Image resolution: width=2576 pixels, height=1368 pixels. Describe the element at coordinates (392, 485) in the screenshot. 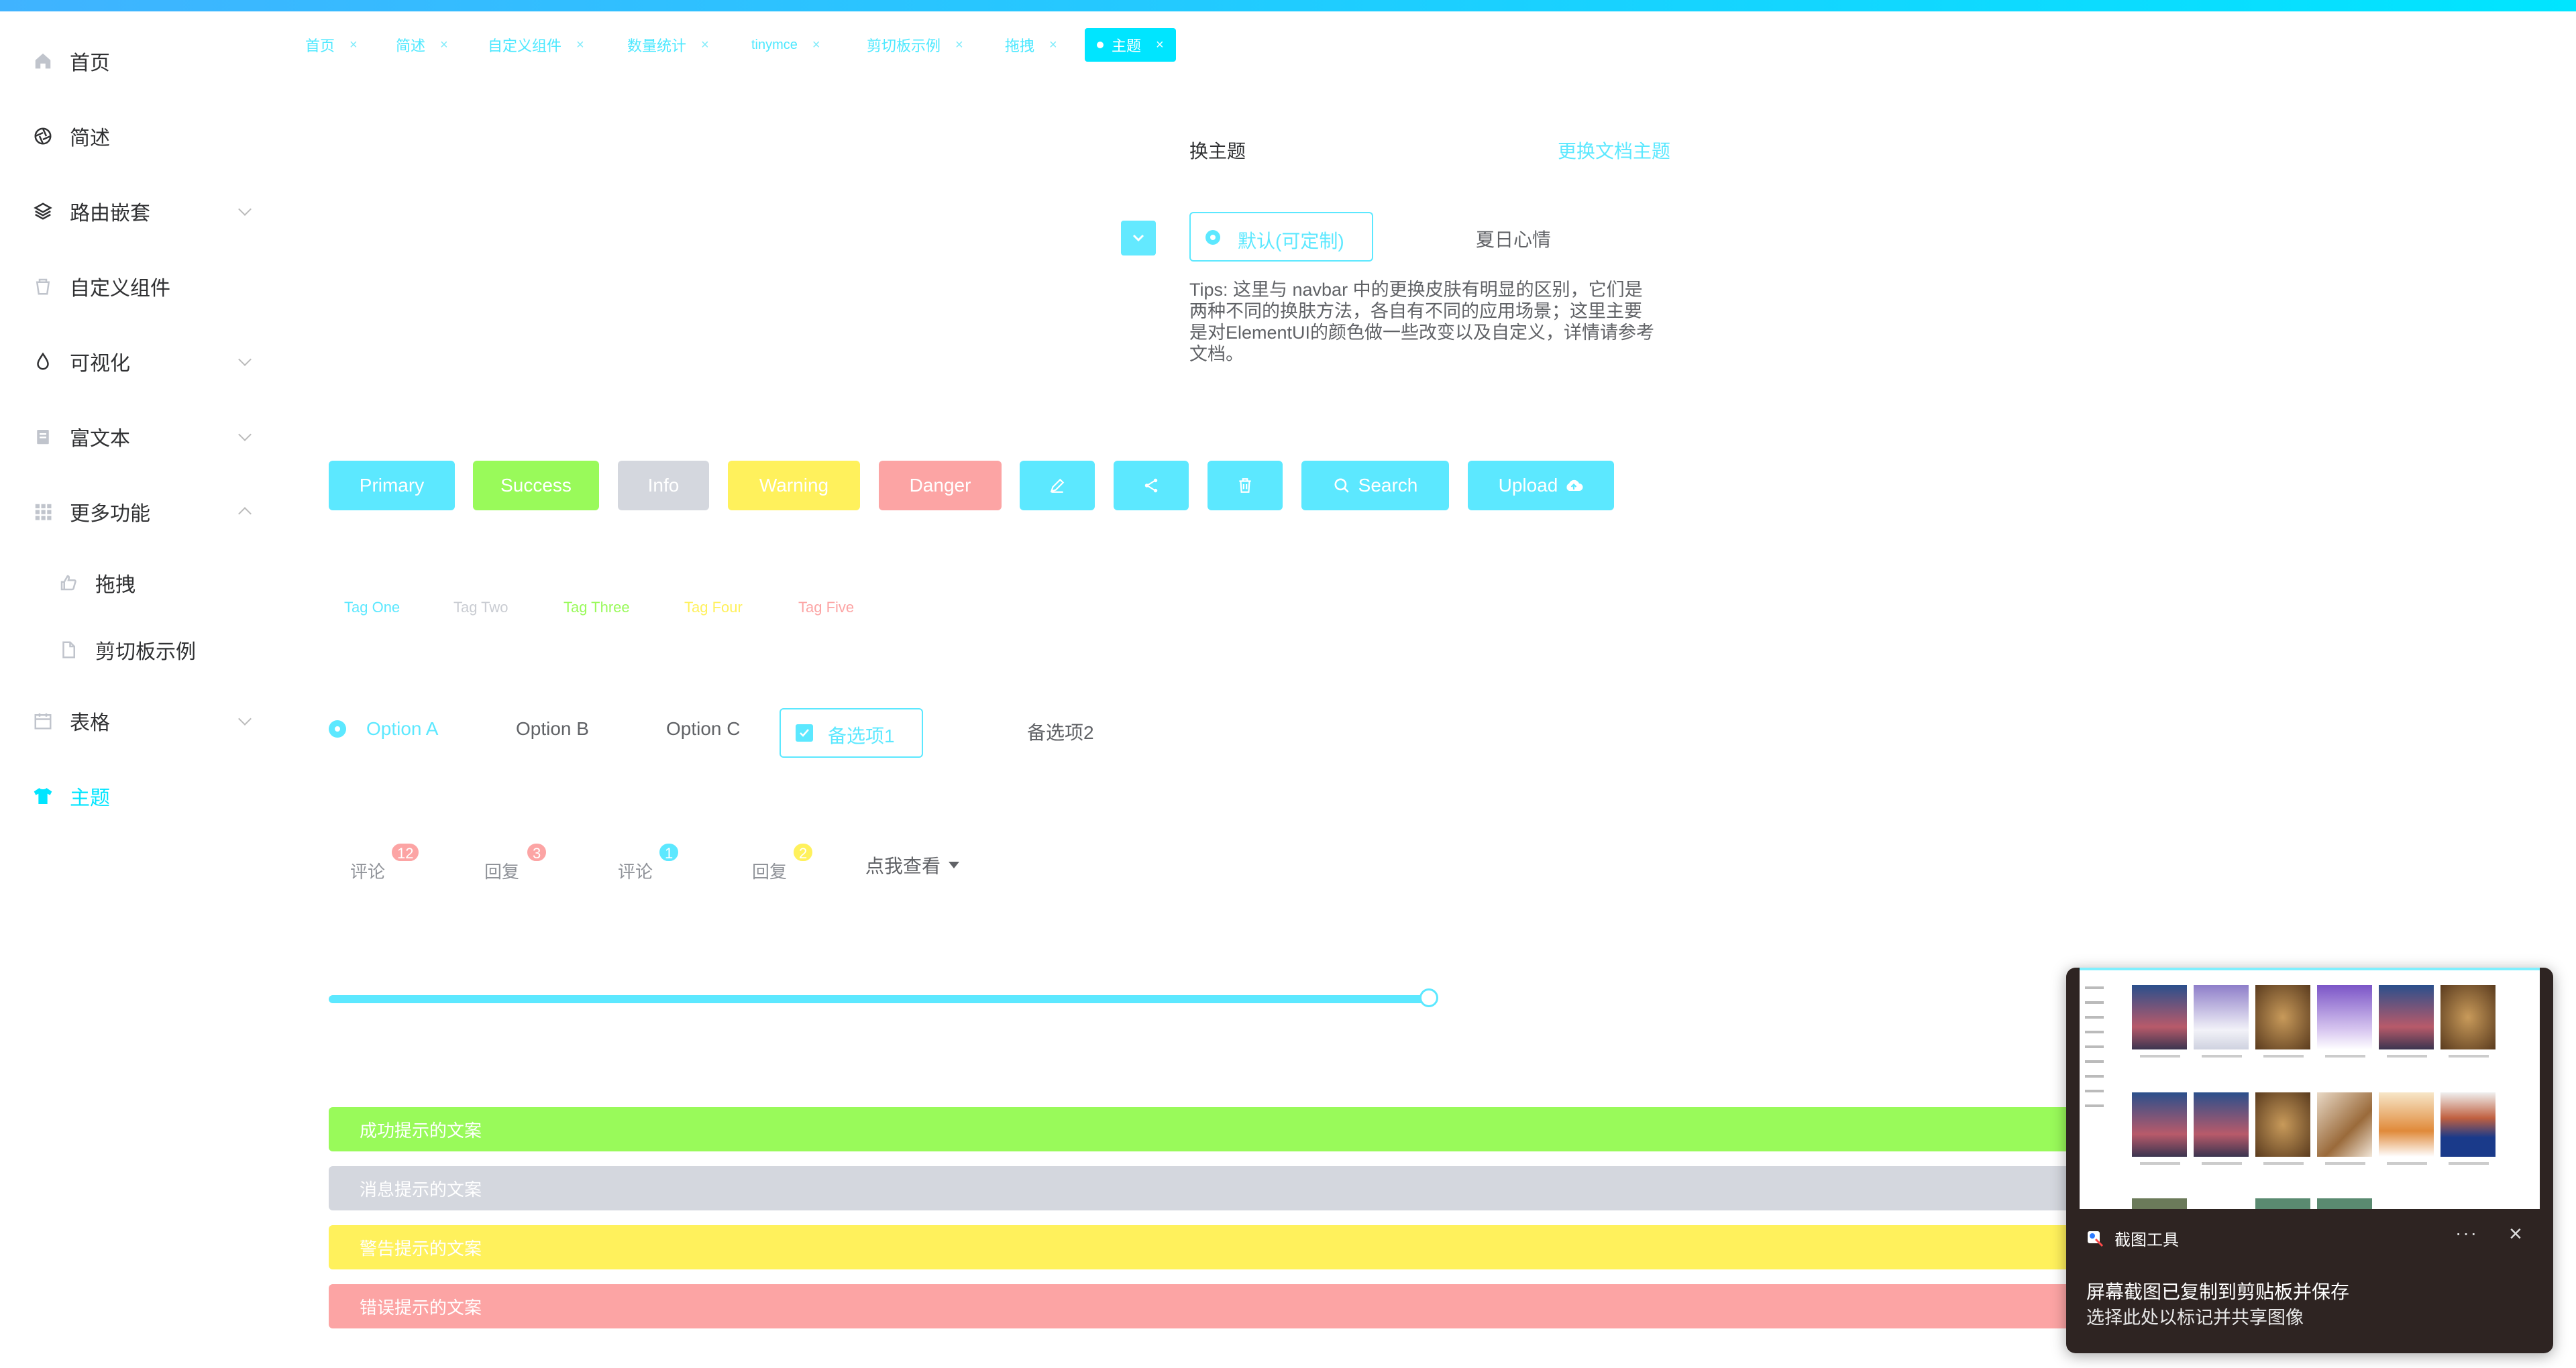

I see `primary-button: Primary` at that location.